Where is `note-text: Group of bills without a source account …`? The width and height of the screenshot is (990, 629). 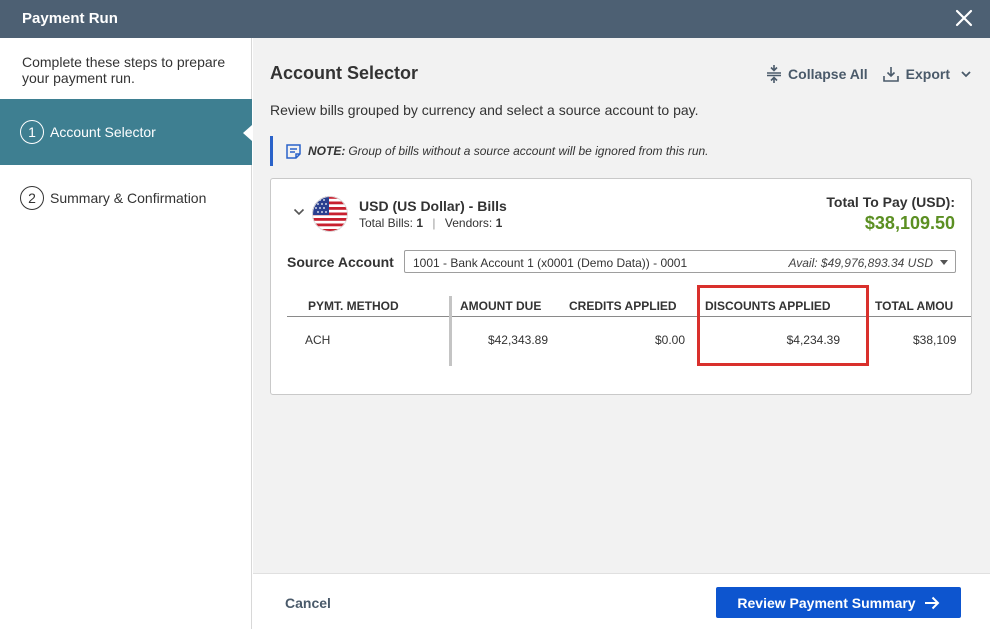 note-text: Group of bills without a source account … is located at coordinates (528, 151).